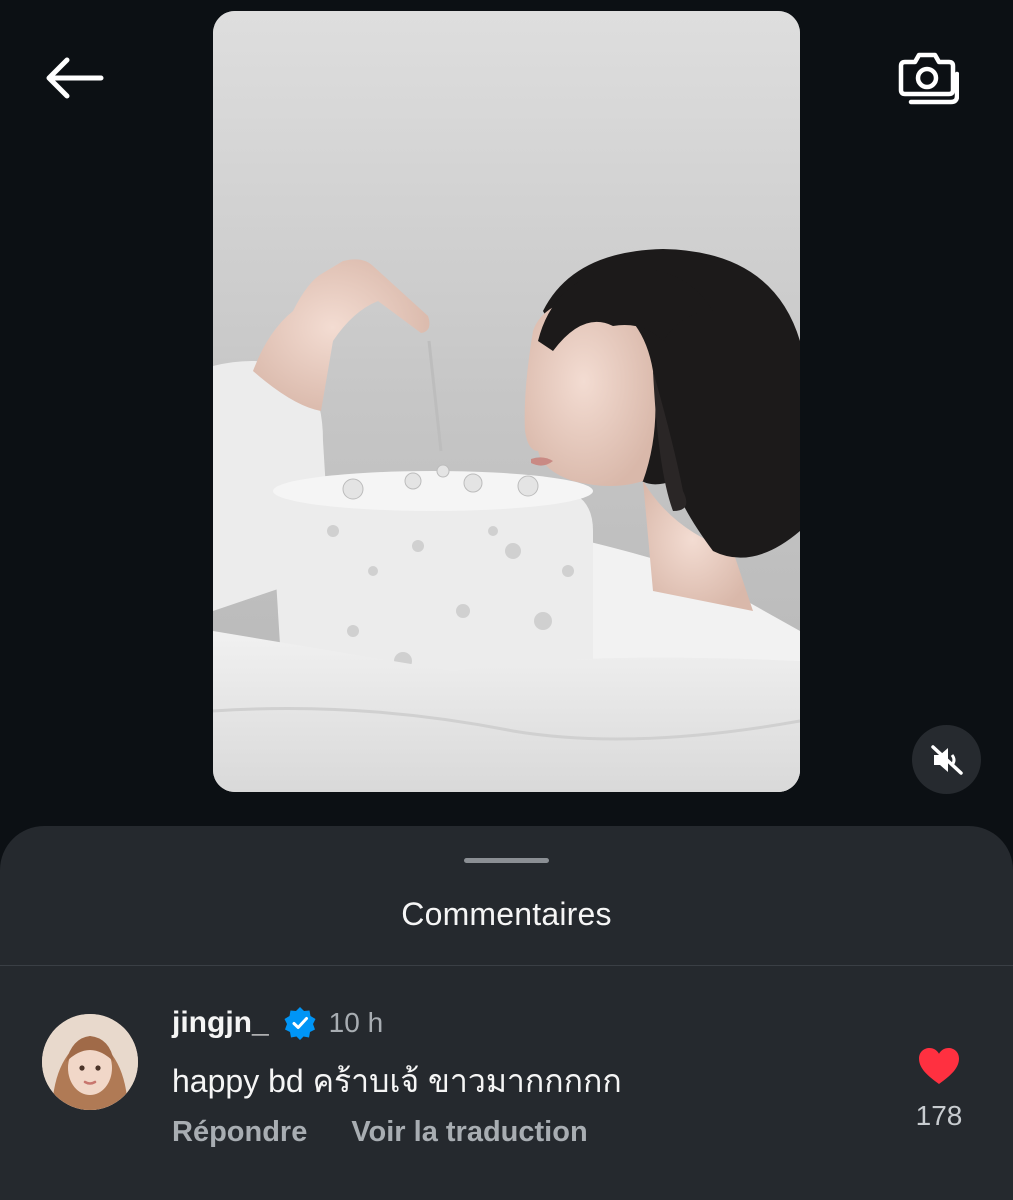 Image resolution: width=1013 pixels, height=1200 pixels. I want to click on heart-icon, so click(939, 1066).